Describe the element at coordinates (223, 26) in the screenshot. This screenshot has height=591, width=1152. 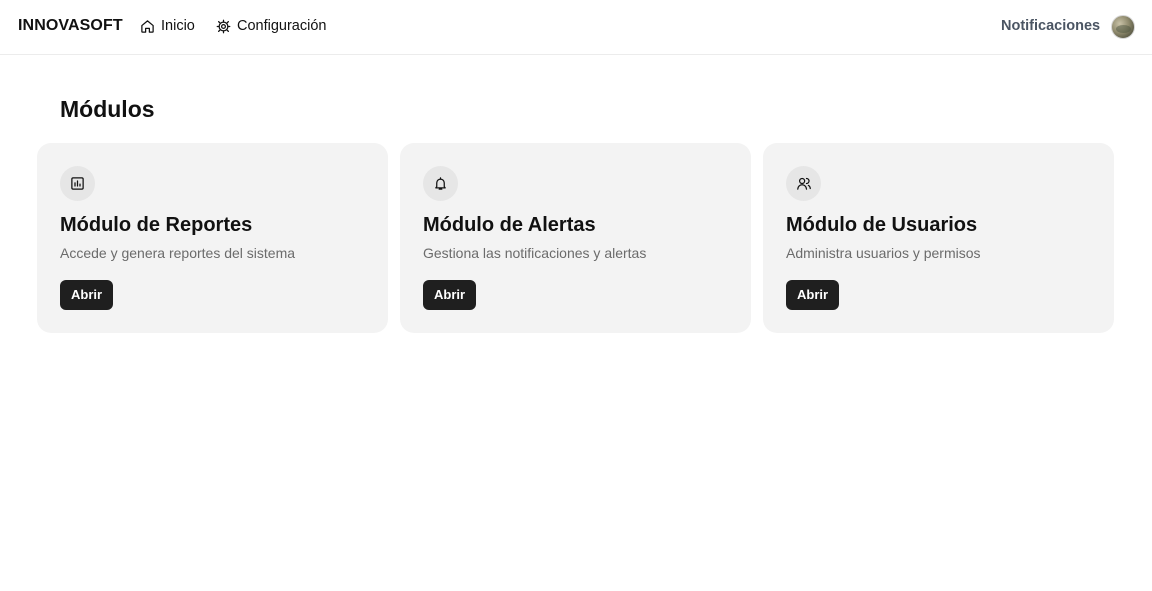
I see `gear-icon` at that location.